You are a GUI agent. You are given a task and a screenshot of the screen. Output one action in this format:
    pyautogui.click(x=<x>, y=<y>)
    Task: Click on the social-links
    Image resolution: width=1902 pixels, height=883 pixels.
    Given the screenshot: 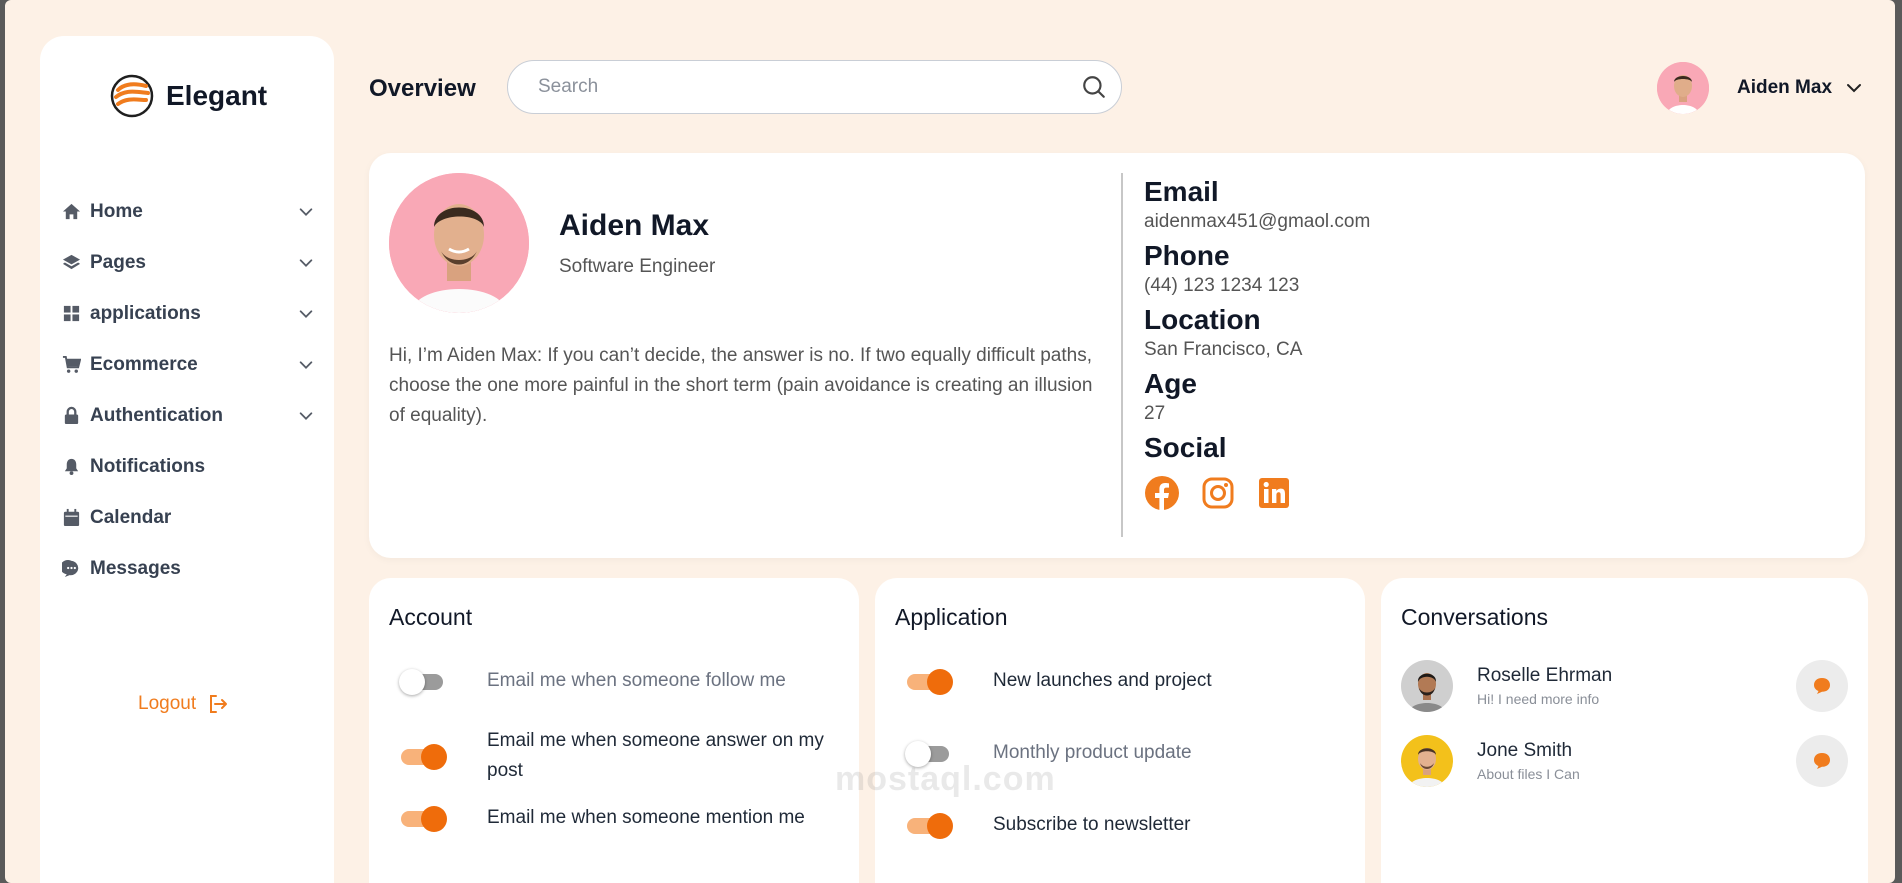 What is the action you would take?
    pyautogui.click(x=1257, y=493)
    